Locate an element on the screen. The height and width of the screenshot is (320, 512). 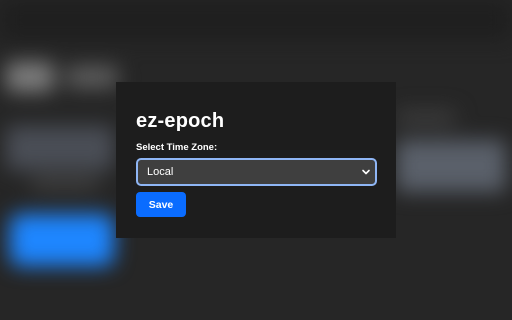
timezone-select: Local is located at coordinates (256, 172).